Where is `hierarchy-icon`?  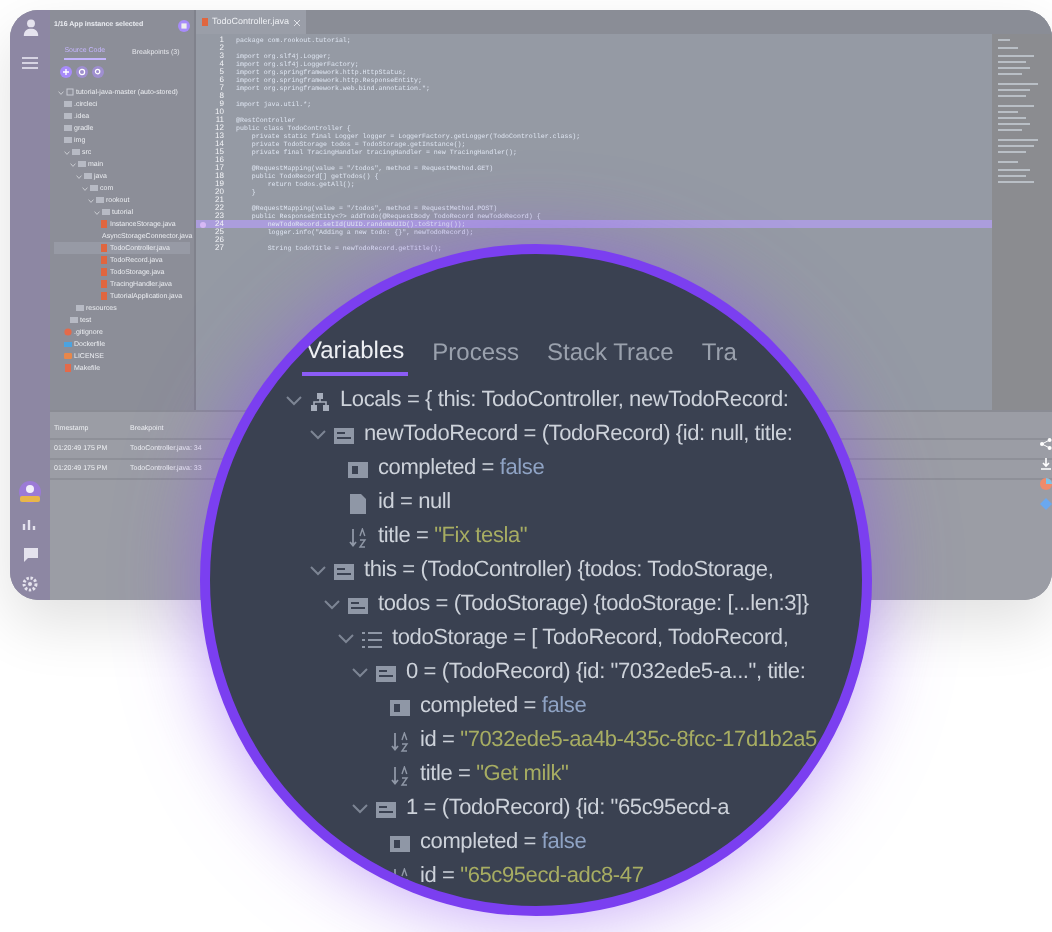 hierarchy-icon is located at coordinates (320, 401).